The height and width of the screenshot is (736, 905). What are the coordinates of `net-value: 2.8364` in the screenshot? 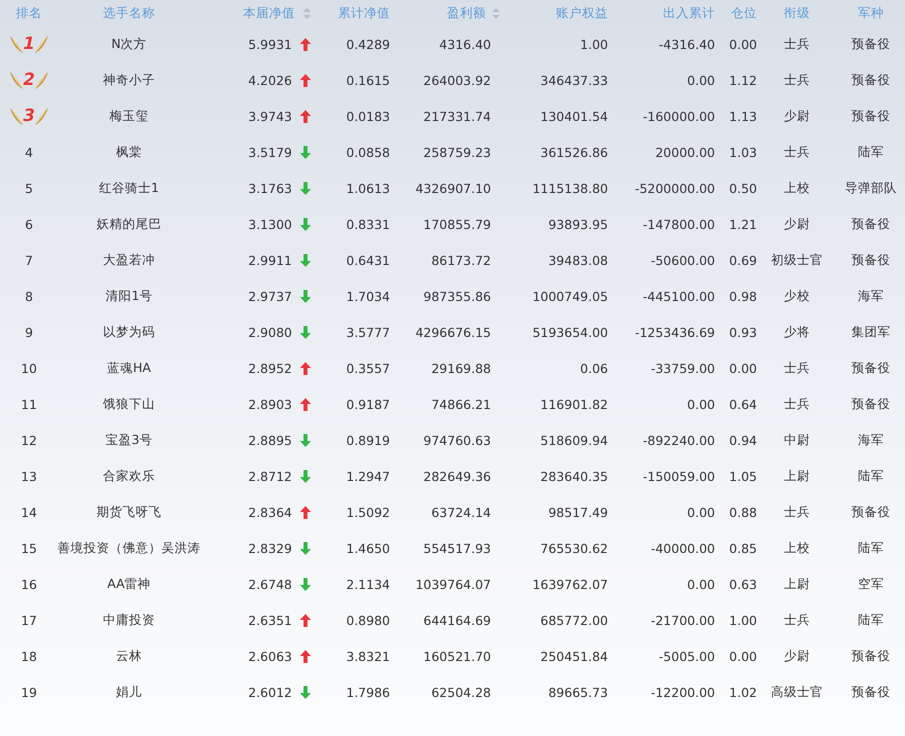 It's located at (270, 512).